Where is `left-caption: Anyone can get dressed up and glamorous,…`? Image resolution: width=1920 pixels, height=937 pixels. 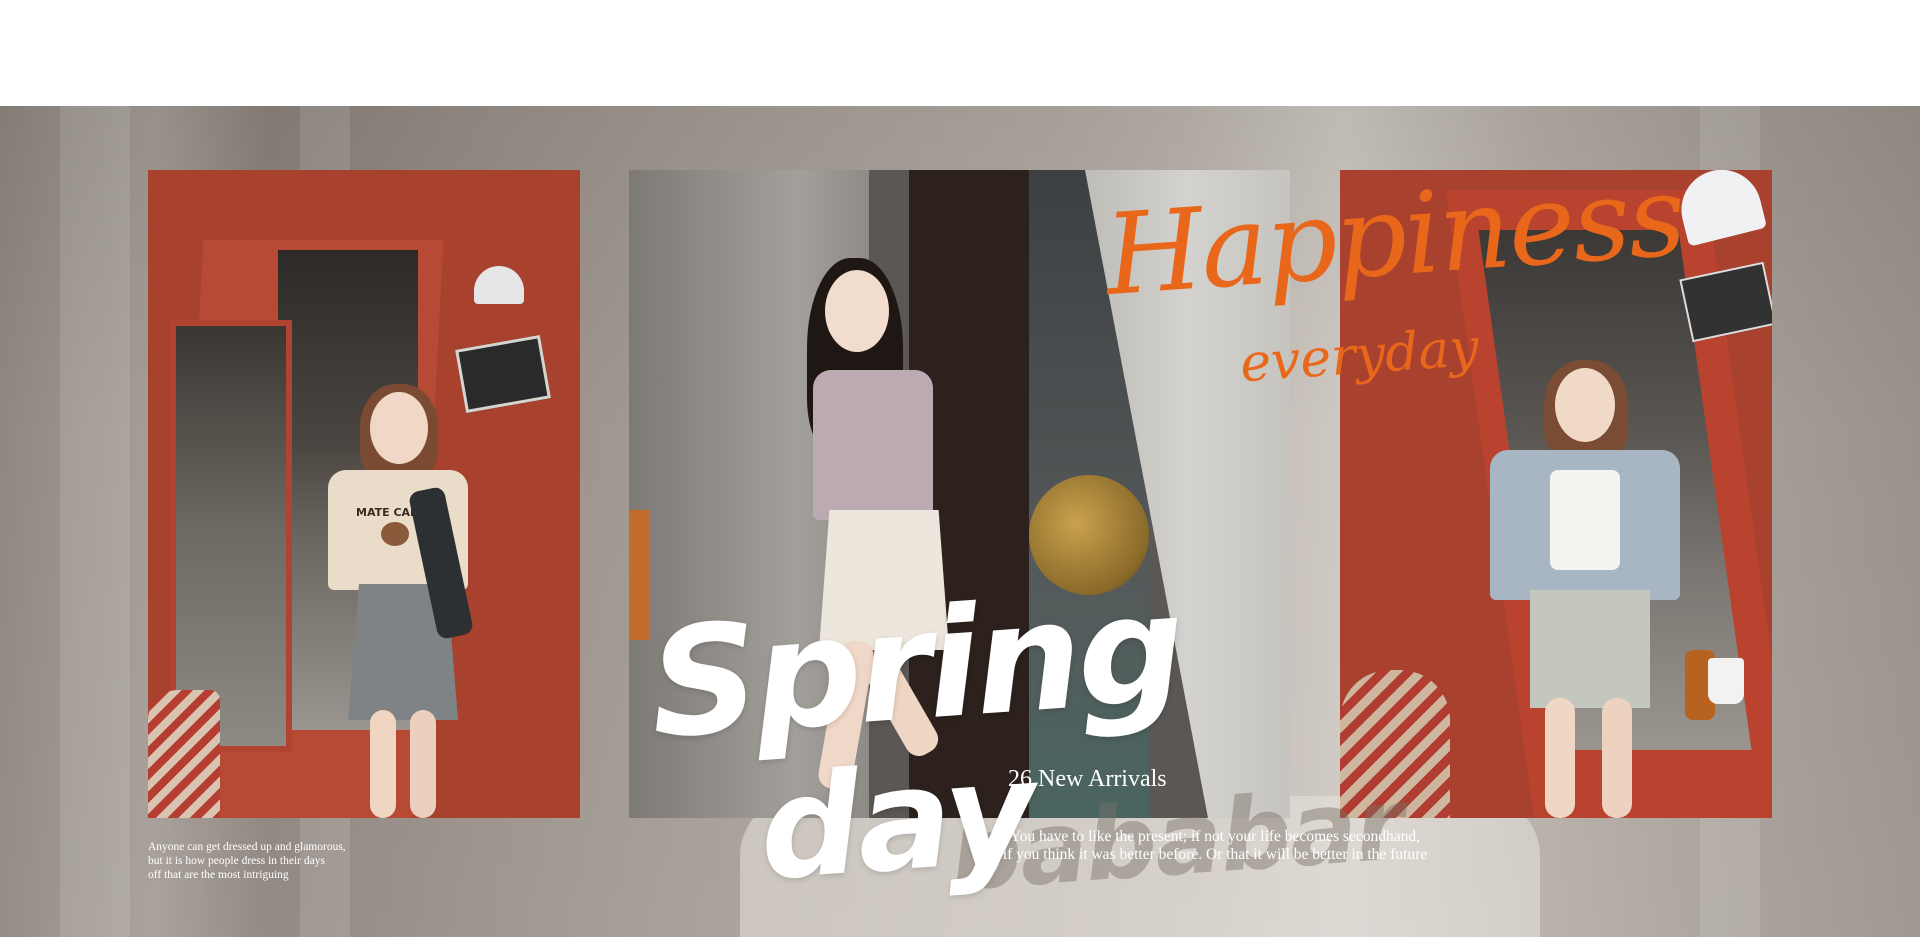 left-caption: Anyone can get dressed up and glamorous,… is located at coordinates (247, 861).